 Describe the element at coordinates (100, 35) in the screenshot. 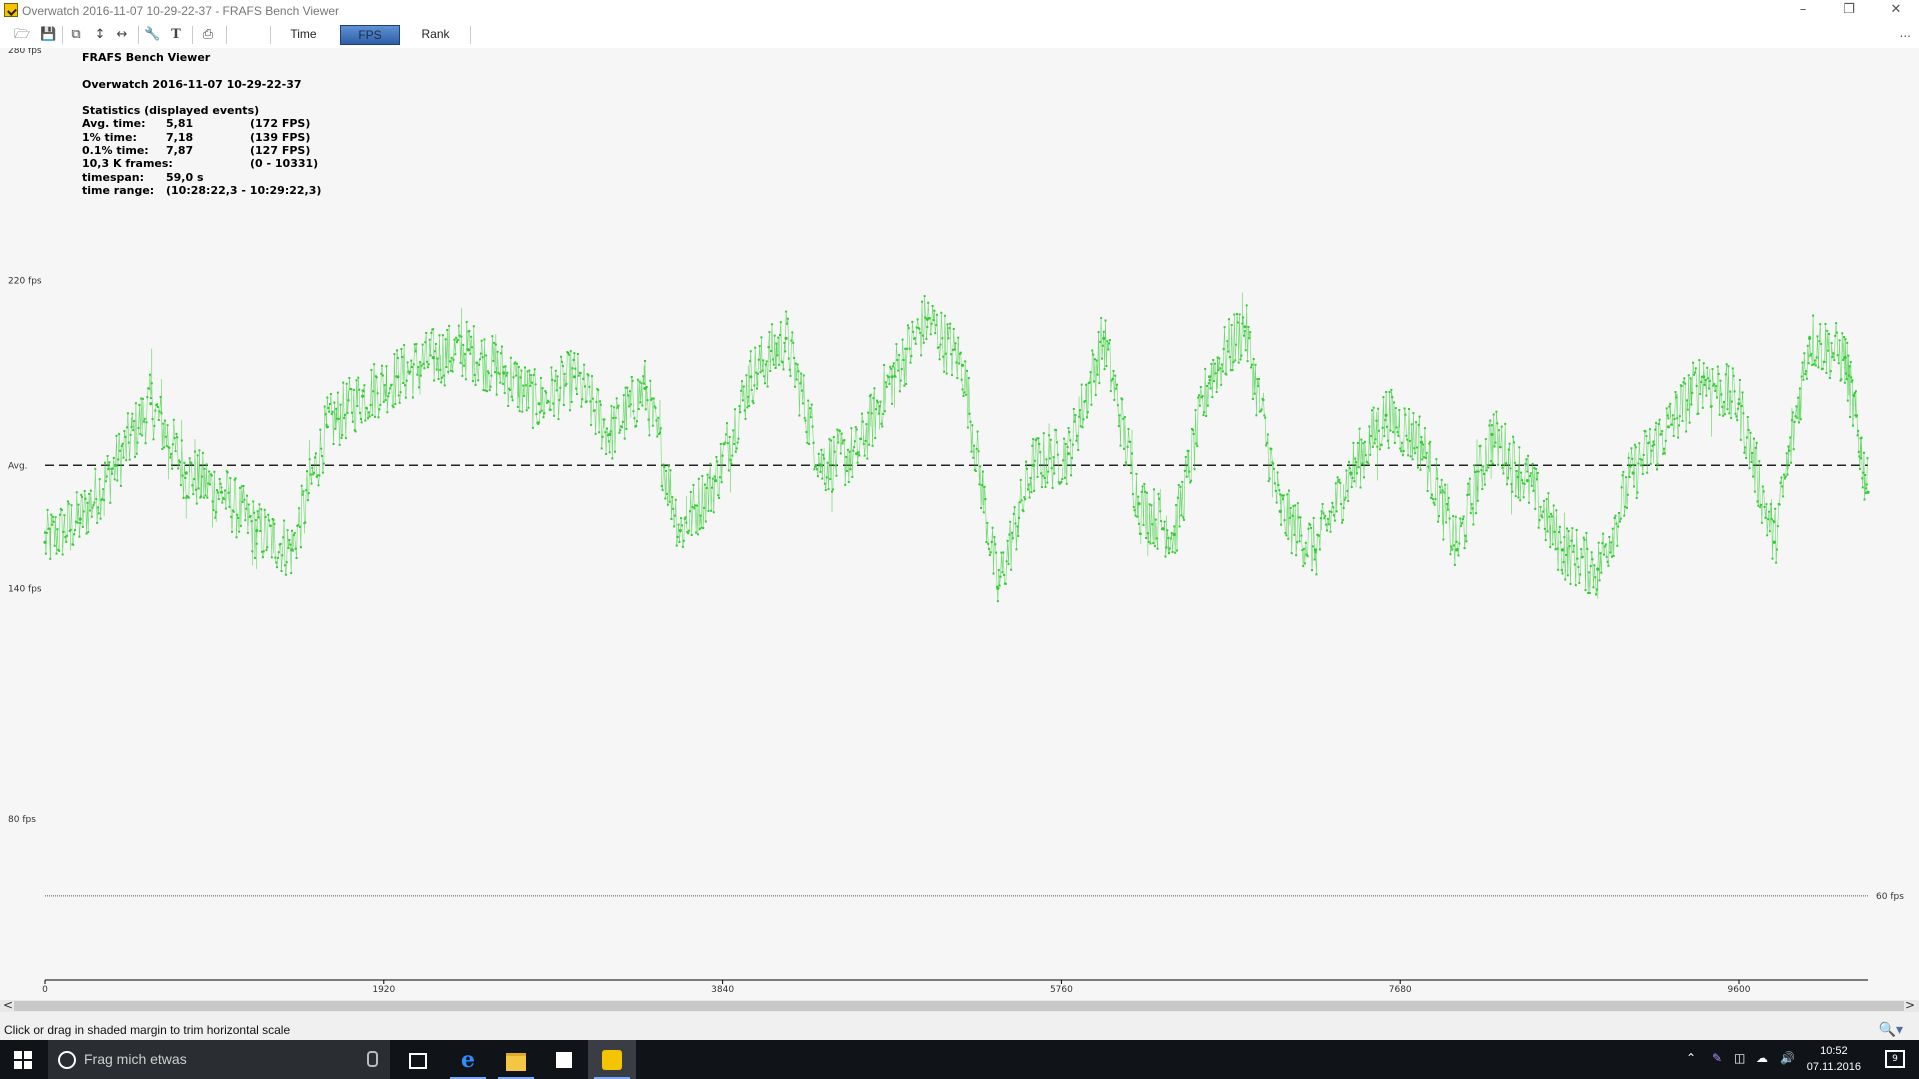

I see `fit-vertical-icon: ↕` at that location.